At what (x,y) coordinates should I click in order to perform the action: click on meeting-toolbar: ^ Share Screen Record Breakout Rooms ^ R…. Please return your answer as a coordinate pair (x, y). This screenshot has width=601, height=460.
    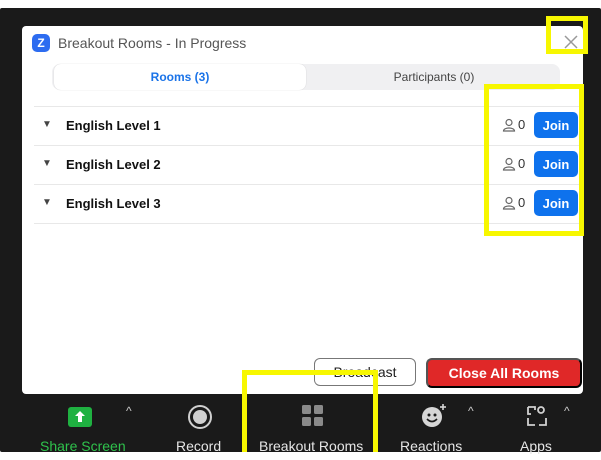
    Looking at the image, I should click on (300, 428).